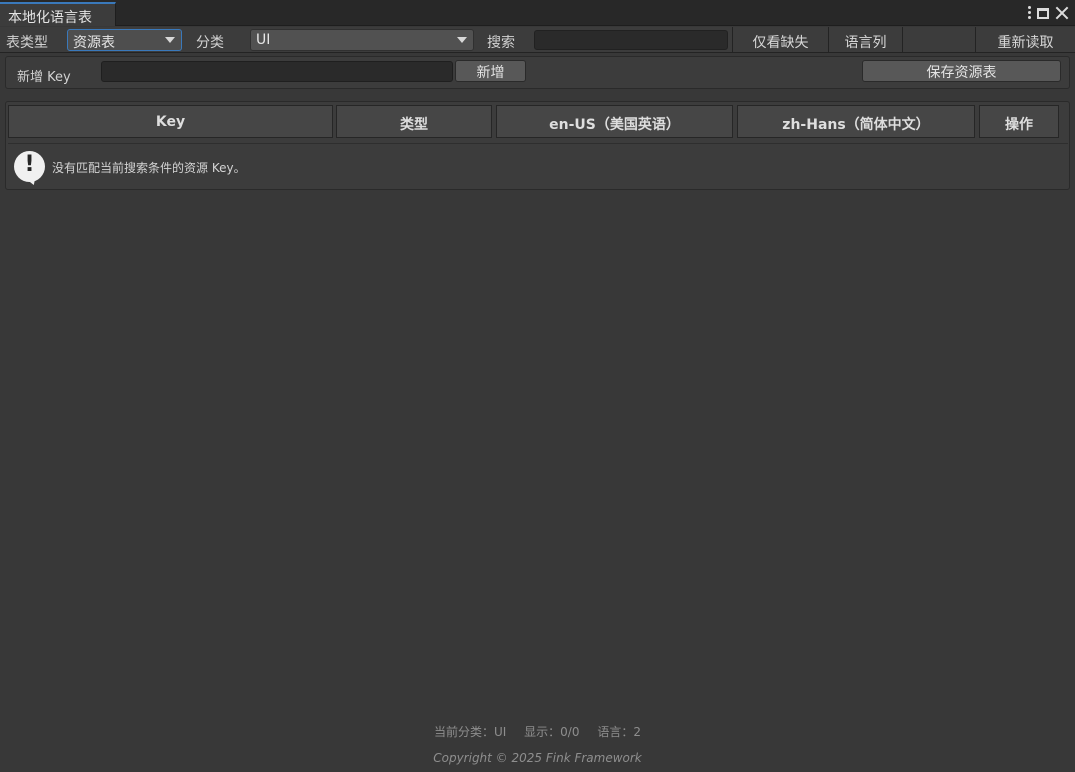  Describe the element at coordinates (124, 40) in the screenshot. I see `table-type-dropdown: 资源表` at that location.